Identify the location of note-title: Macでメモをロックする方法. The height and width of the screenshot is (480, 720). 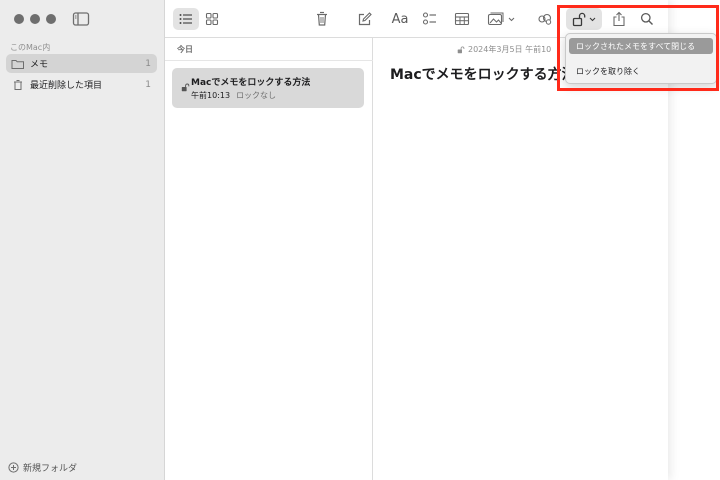
(251, 83).